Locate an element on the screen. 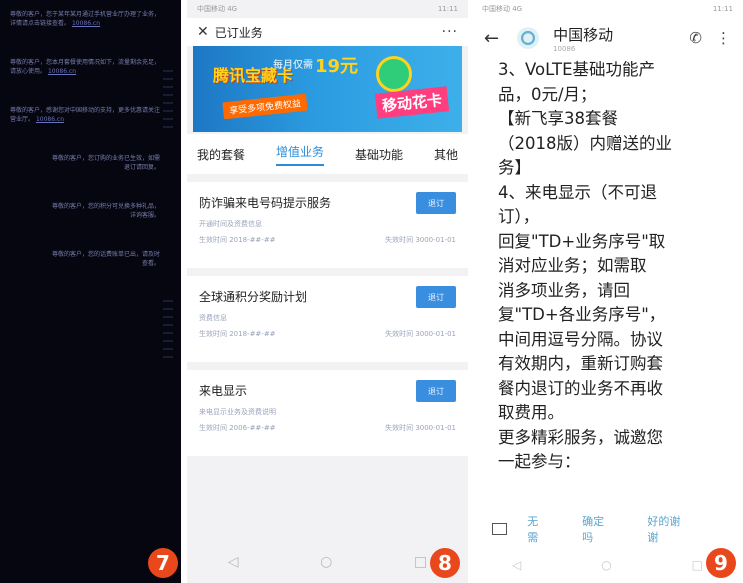 Image resolution: width=743 pixels, height=583 pixels. message-line: 复"TD+各业务序号"， is located at coordinates (582, 314).